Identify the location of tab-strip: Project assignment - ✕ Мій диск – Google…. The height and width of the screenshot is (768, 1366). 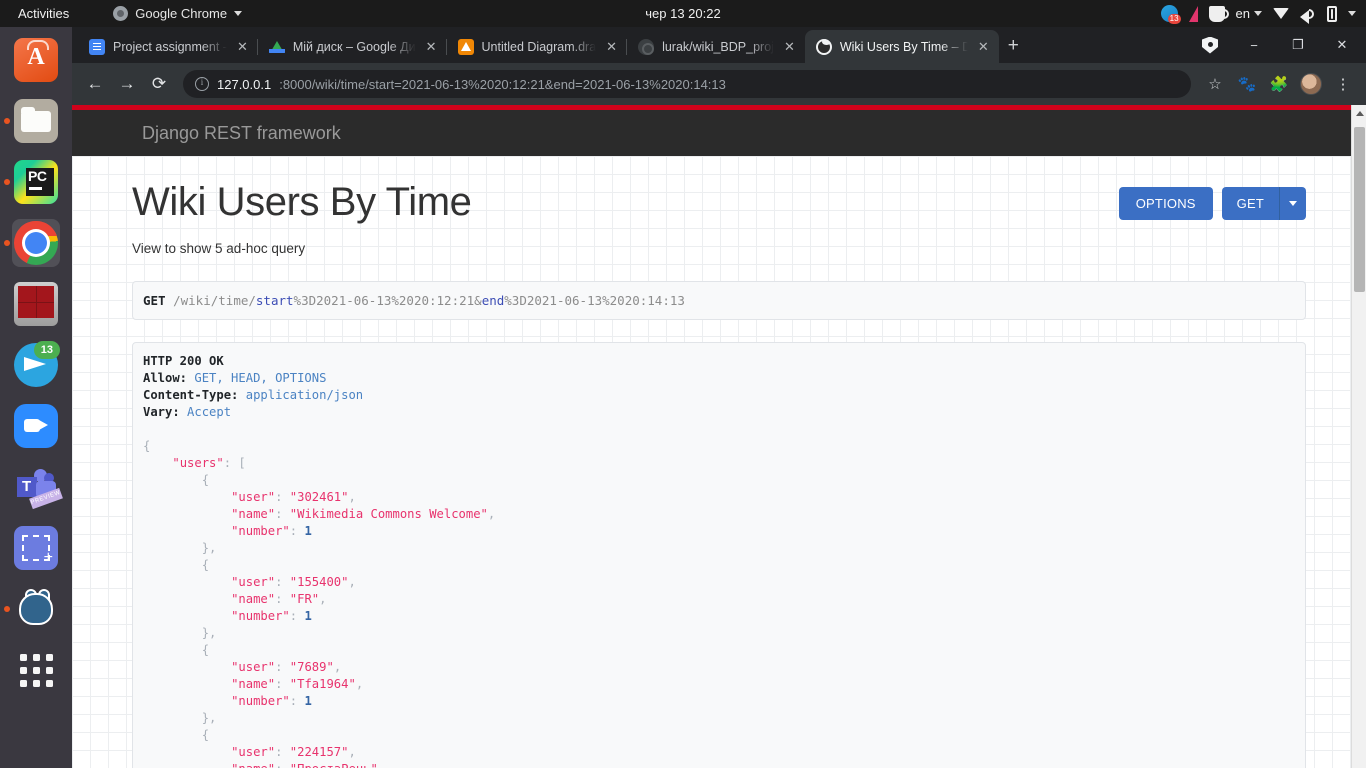
(719, 45).